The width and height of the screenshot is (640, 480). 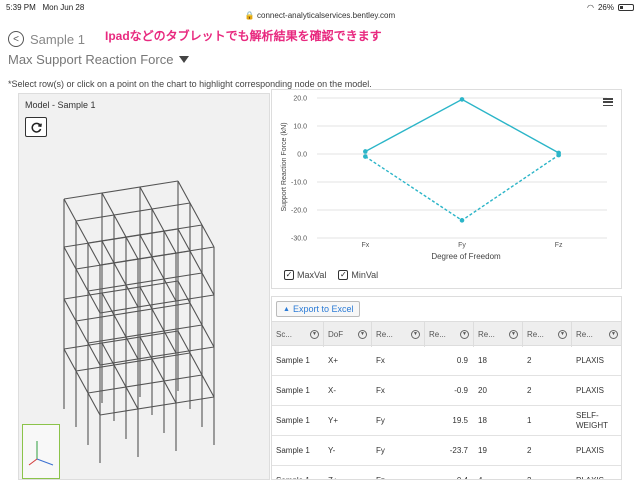 I want to click on x-tick-label: Fy, so click(x=462, y=245).